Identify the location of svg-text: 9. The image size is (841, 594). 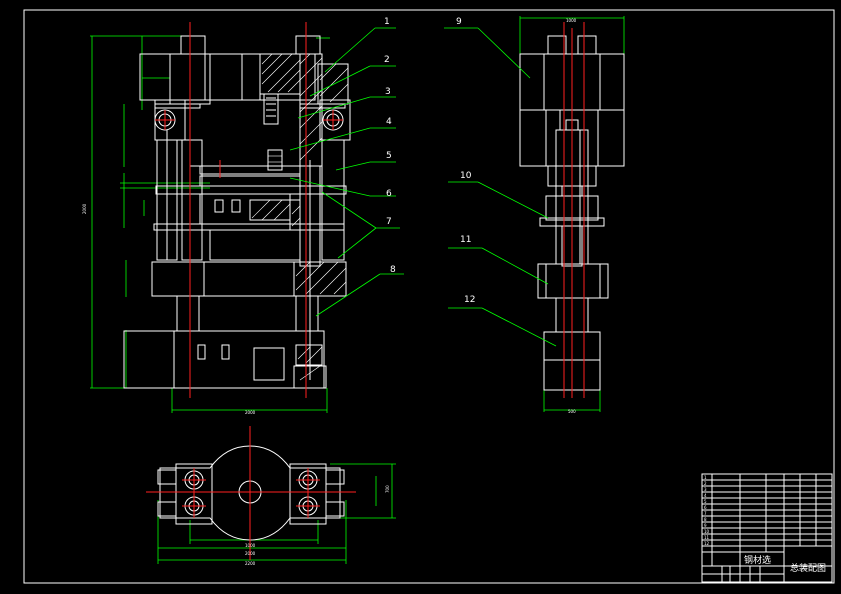
(705, 525).